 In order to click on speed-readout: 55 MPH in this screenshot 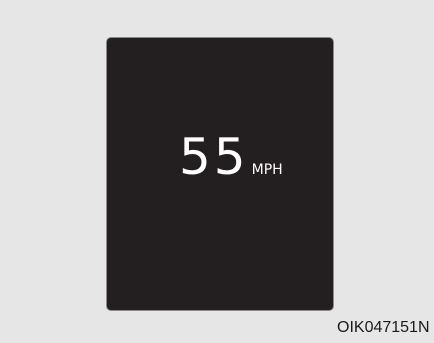, I will do `click(231, 157)`.